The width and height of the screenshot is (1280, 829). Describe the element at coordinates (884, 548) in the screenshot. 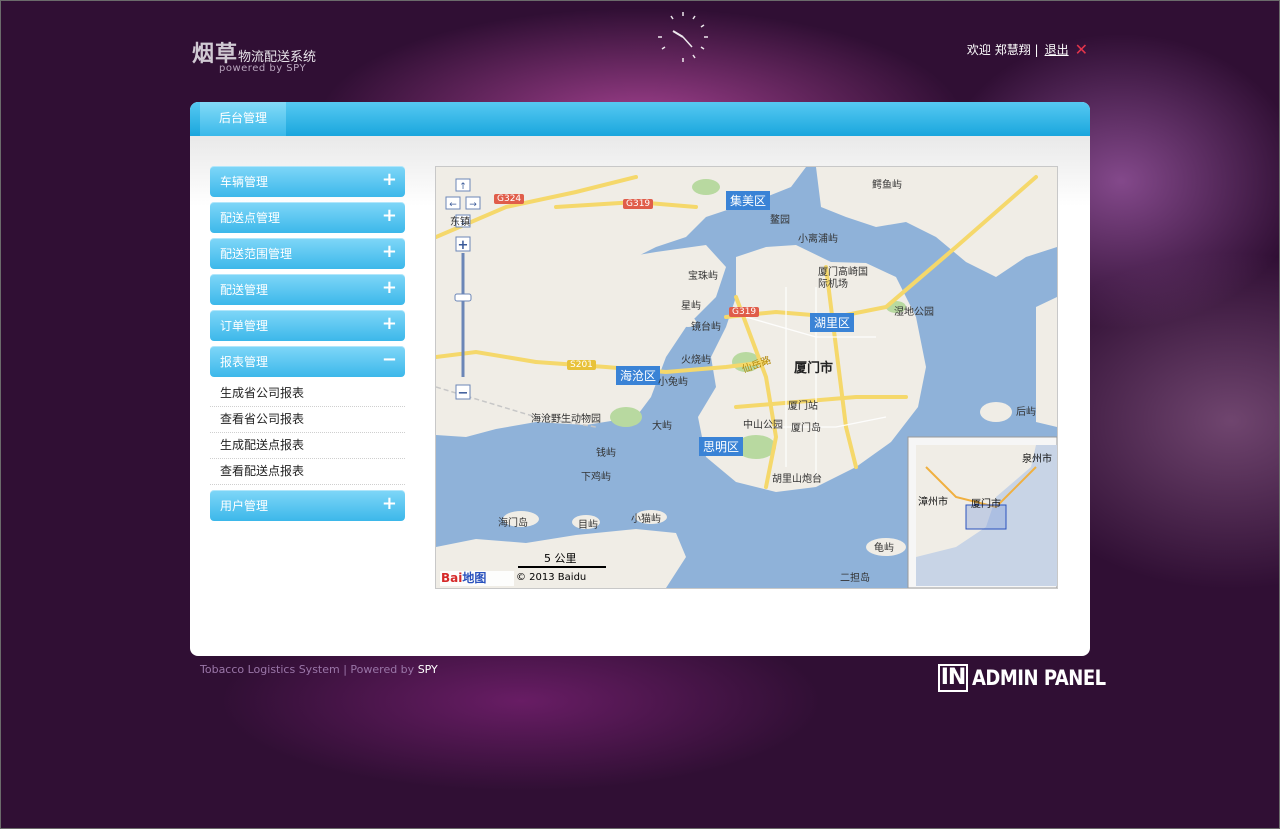

I see `map-label-island: 龟屿` at that location.